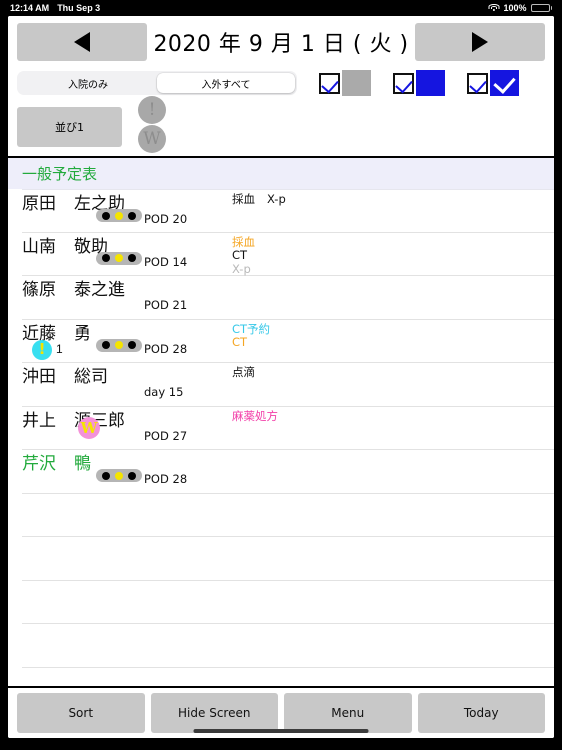  What do you see at coordinates (494, 8) in the screenshot?
I see `wifi-icon` at bounding box center [494, 8].